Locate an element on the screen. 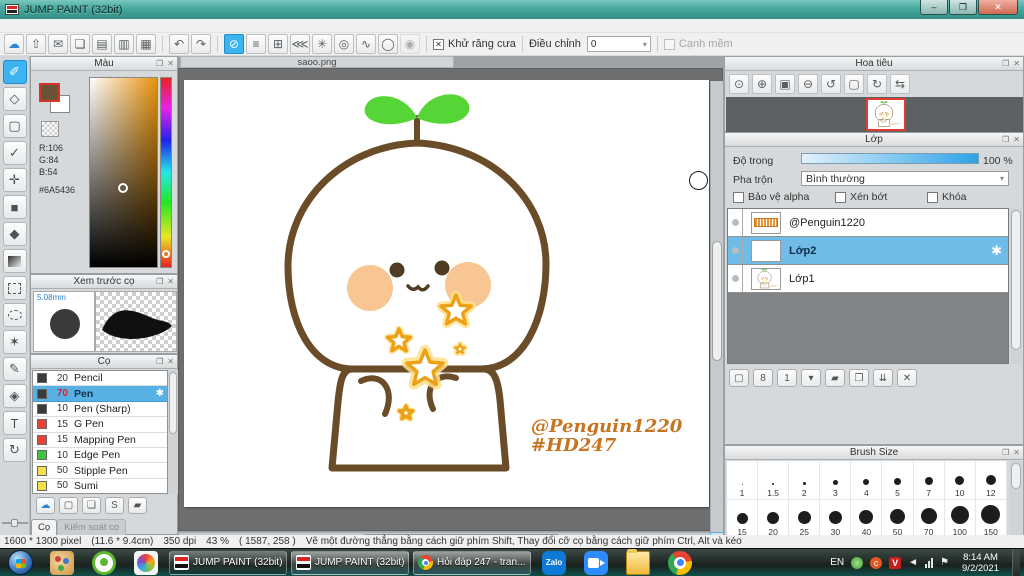  brush-size-cell: 150 is located at coordinates (991, 519).